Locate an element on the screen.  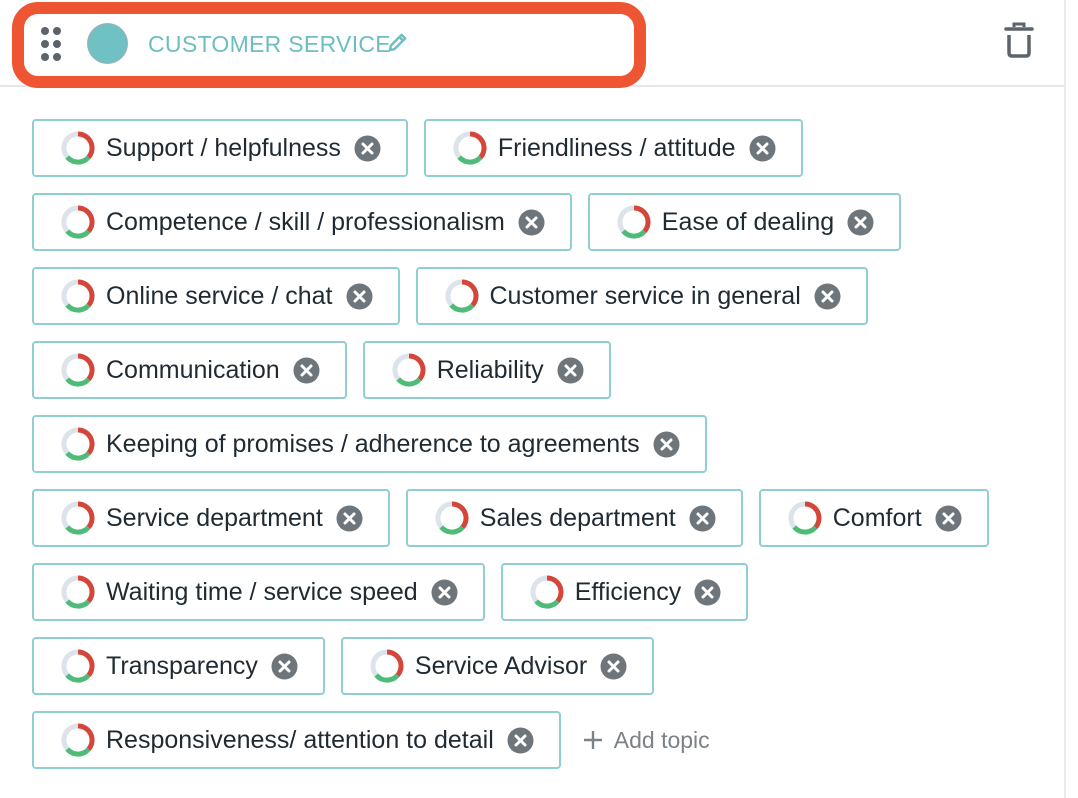
topic-chip: Friendliness / attitude is located at coordinates (613, 148).